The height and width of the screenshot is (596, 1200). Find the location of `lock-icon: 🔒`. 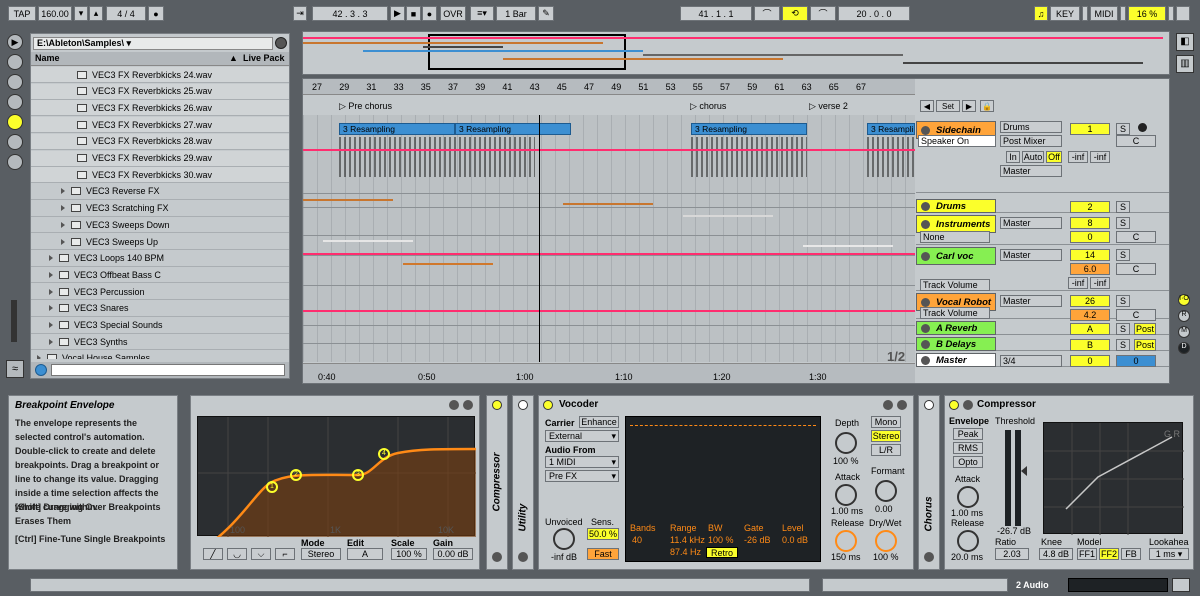

lock-icon: 🔒 is located at coordinates (987, 106).